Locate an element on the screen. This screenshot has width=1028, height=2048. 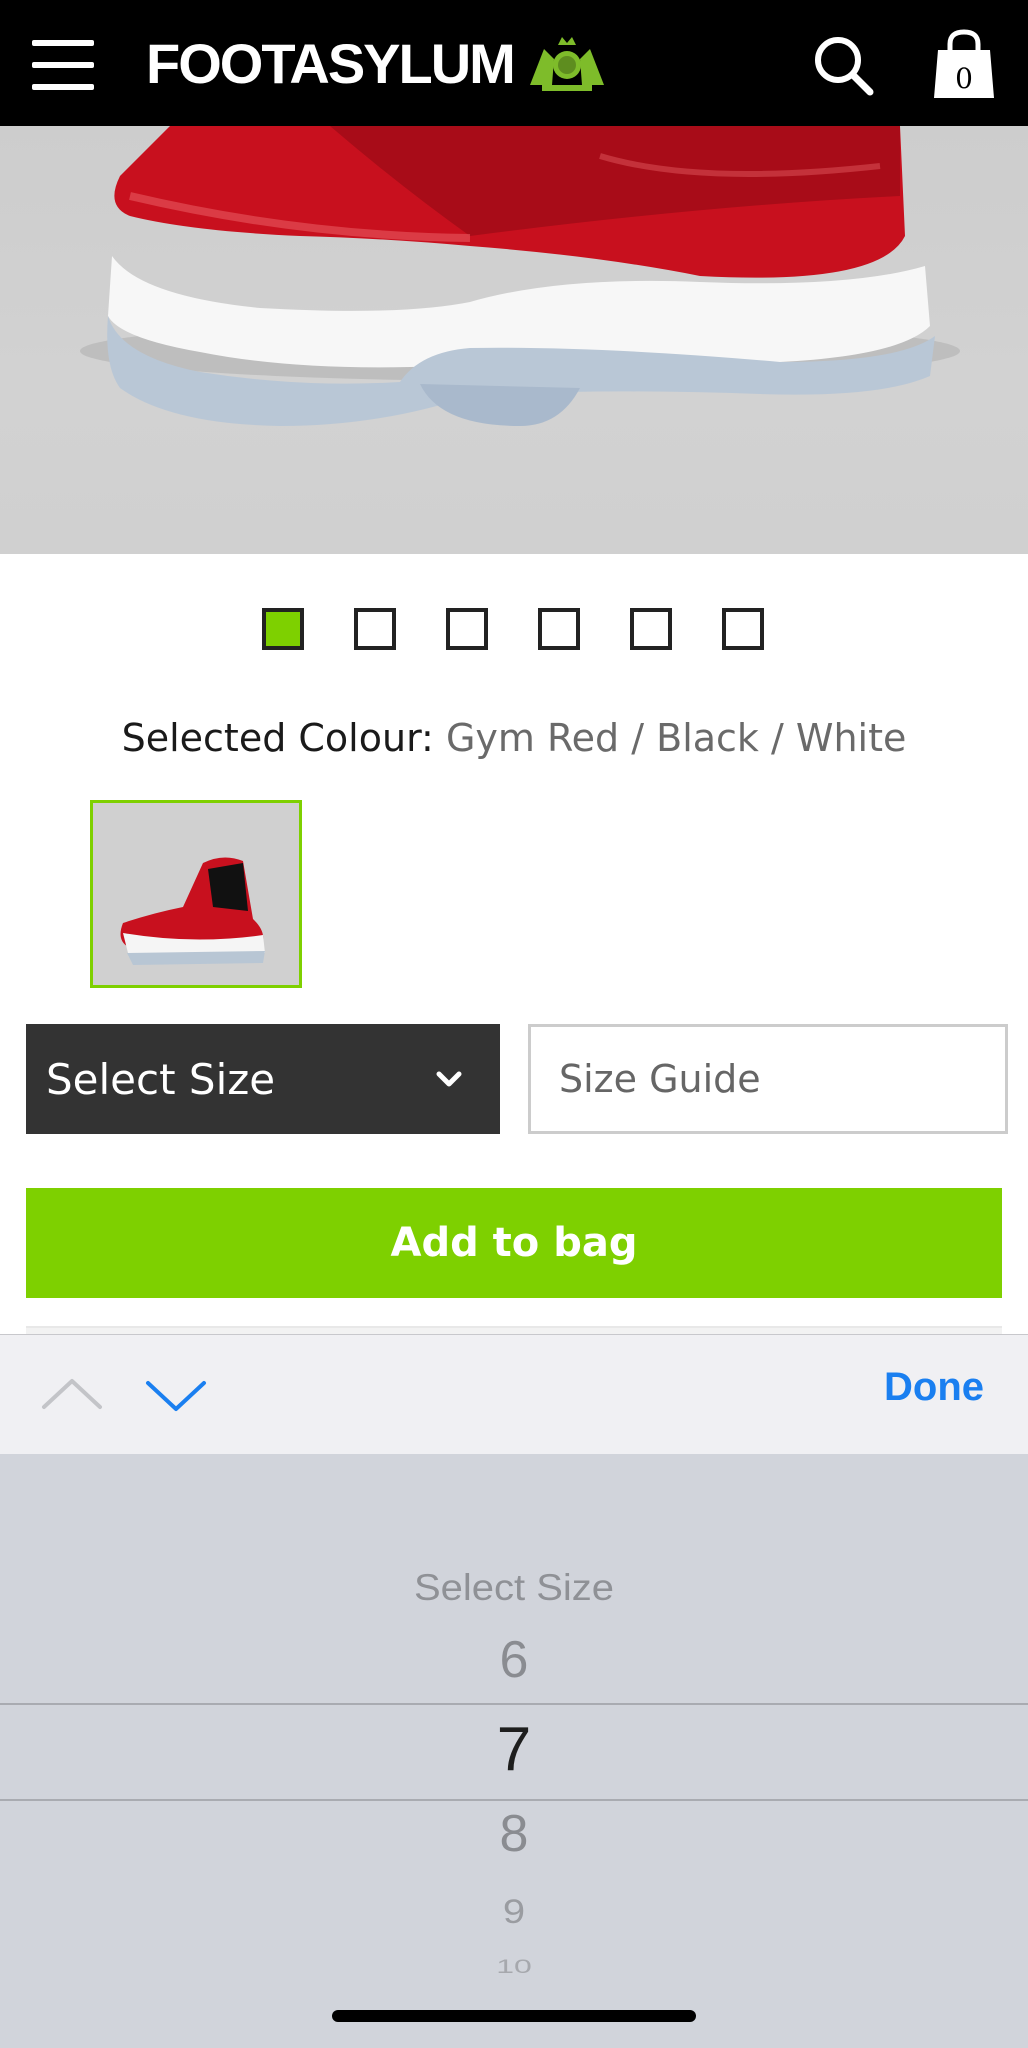
add-to-bag-label: Add to bag is located at coordinates (514, 1243).